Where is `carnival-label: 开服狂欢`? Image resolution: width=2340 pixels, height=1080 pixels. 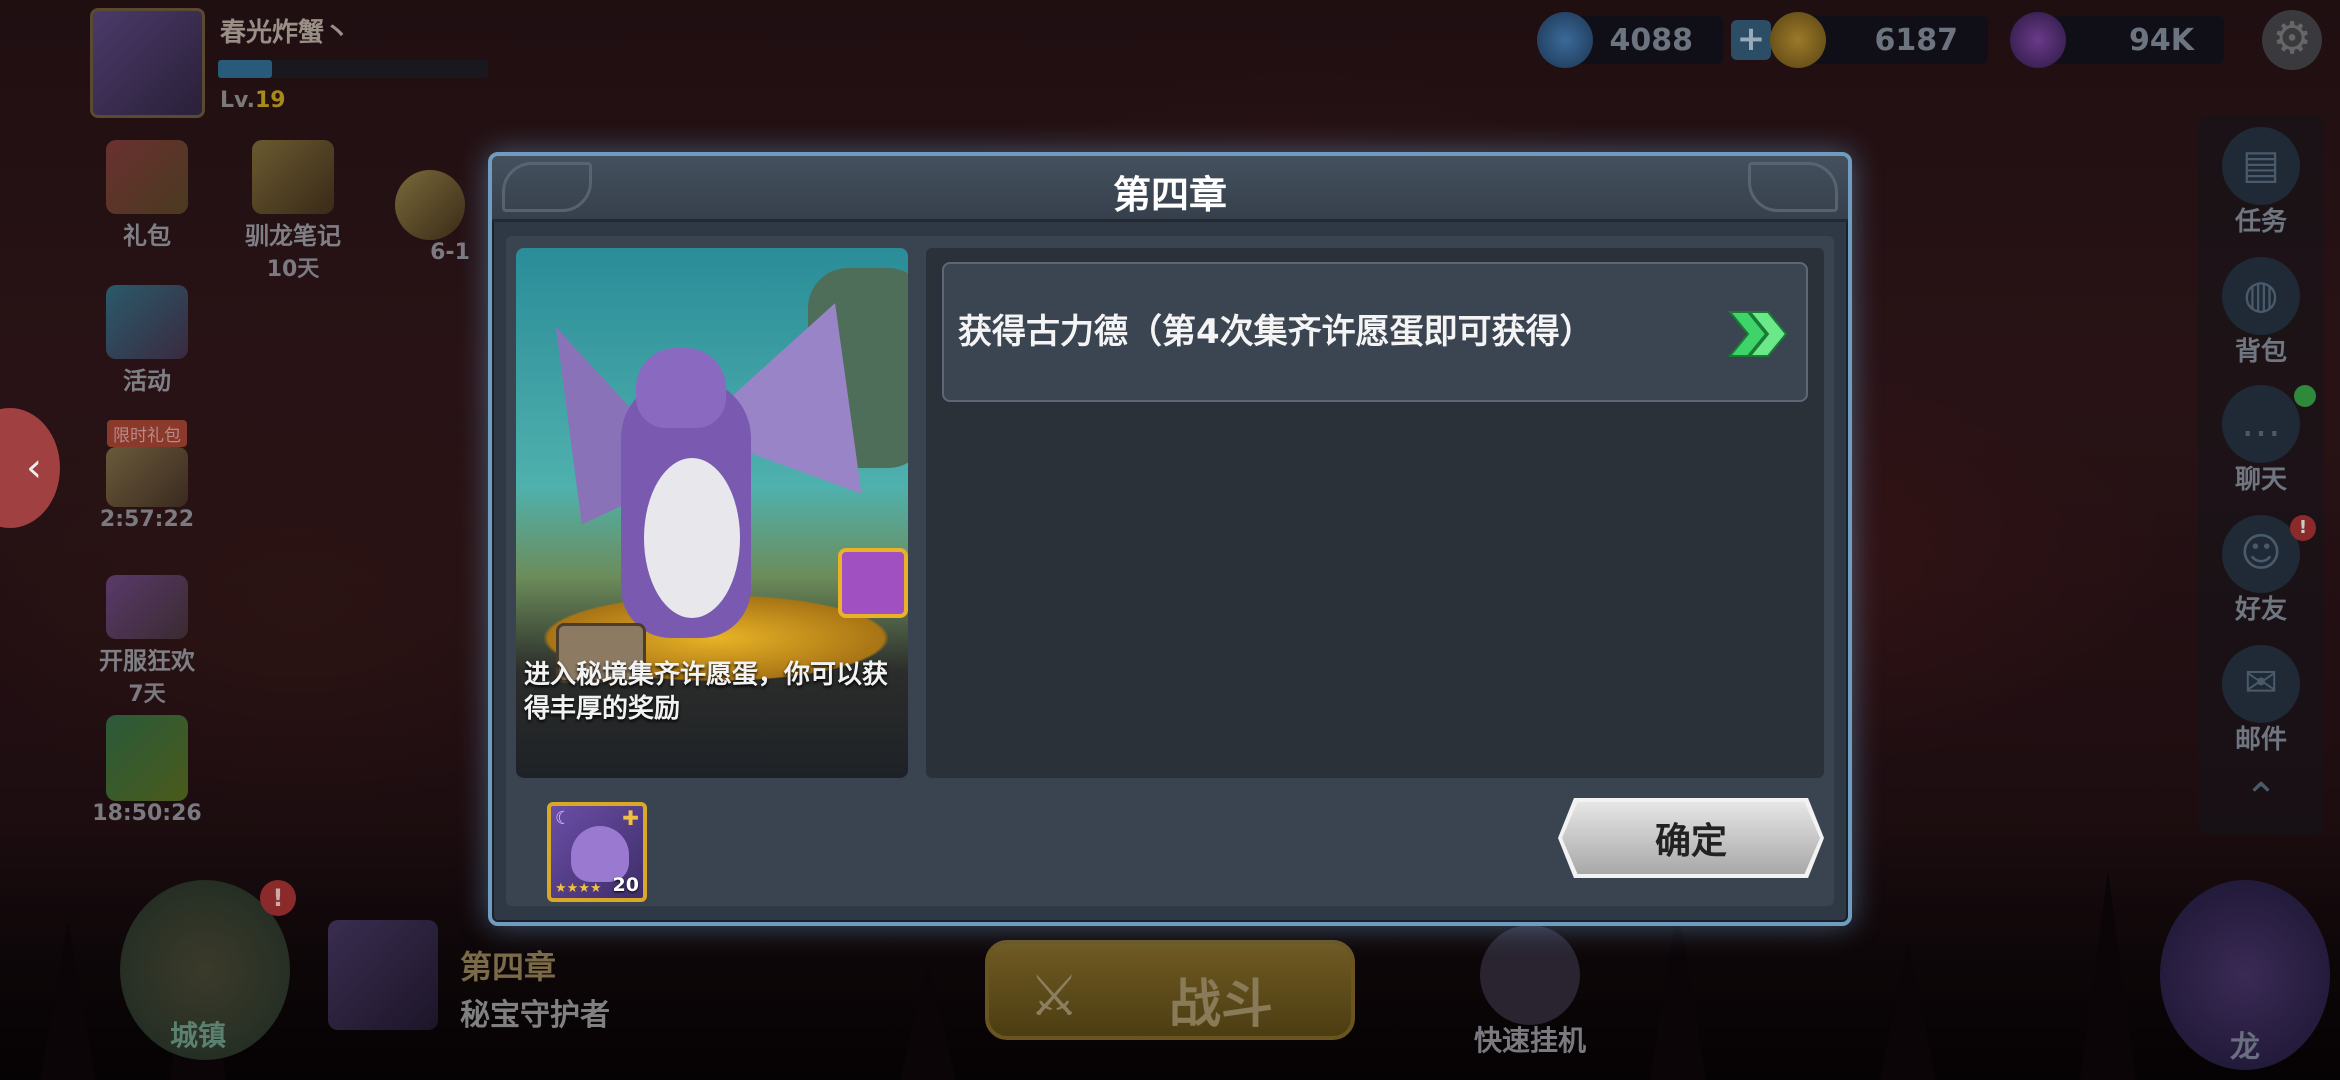 carnival-label: 开服狂欢 is located at coordinates (147, 661).